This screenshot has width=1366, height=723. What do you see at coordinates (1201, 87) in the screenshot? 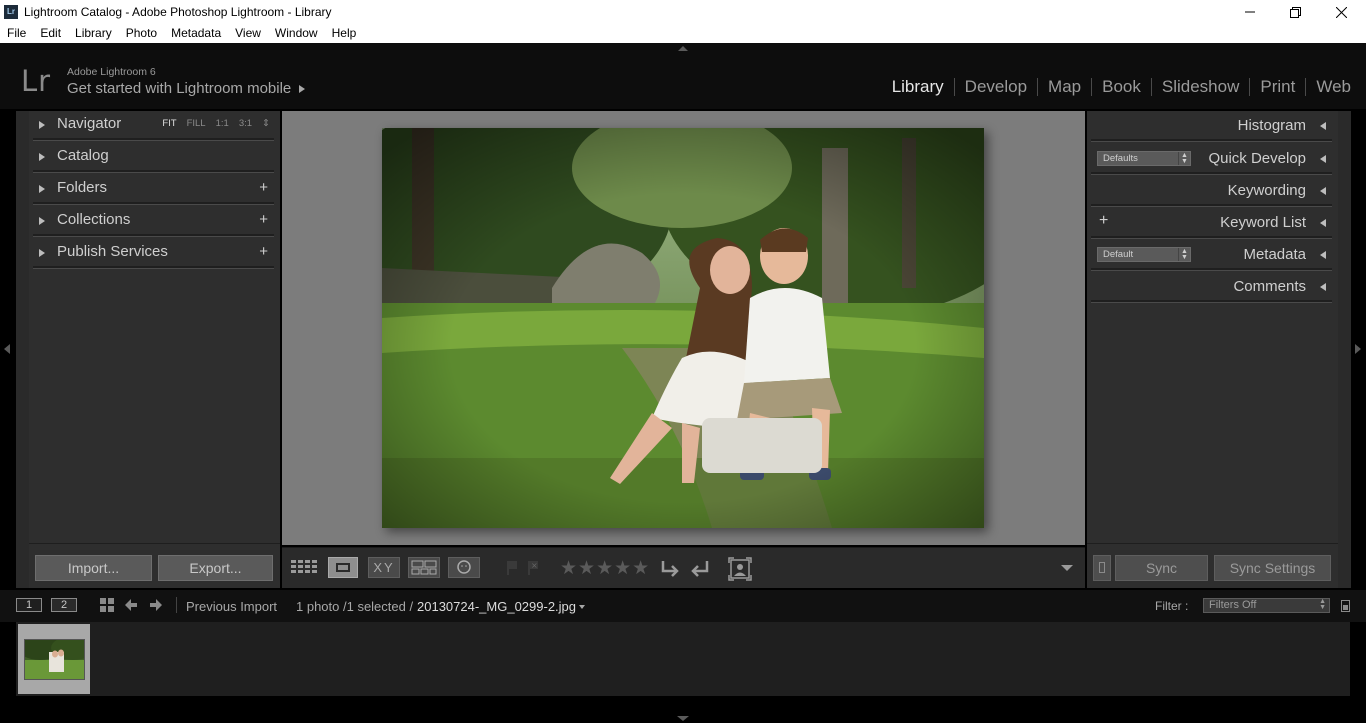
I see `module-slideshow: Slideshow` at bounding box center [1201, 87].